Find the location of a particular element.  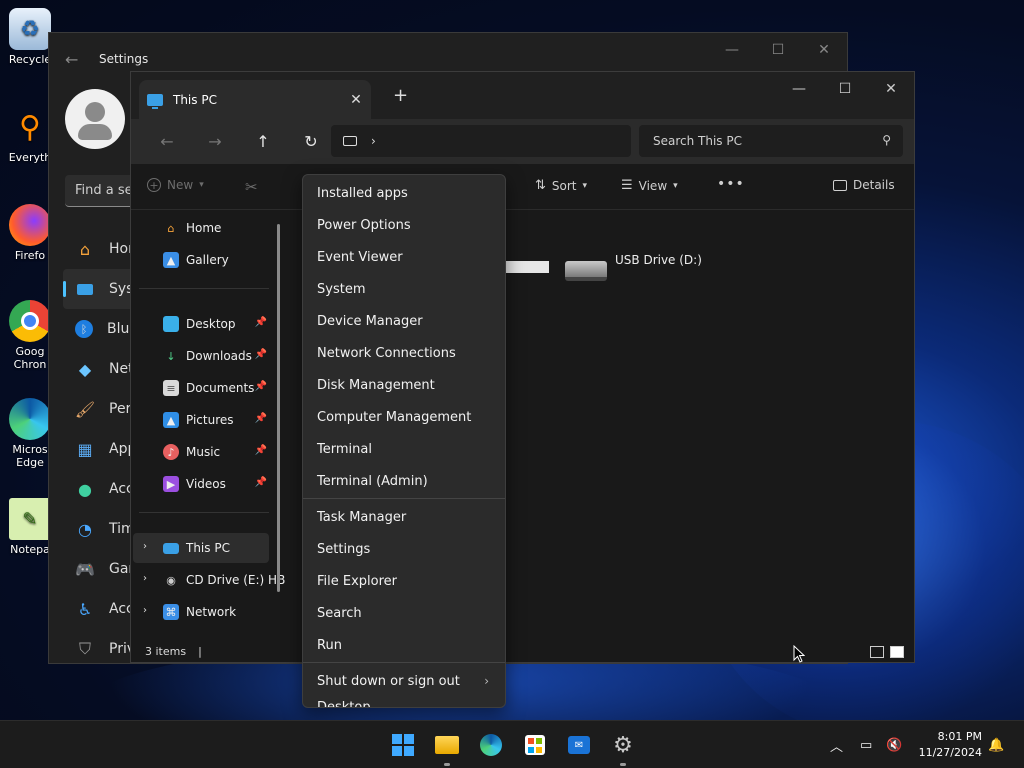

tray-network: ▭ is located at coordinates (866, 744).